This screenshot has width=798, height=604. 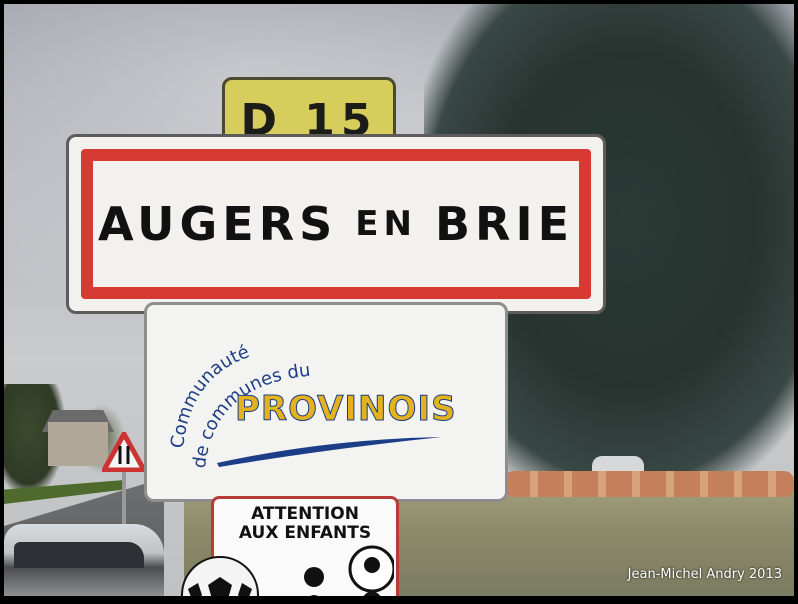 I want to click on town-name-part1: AUGERS, so click(x=218, y=224).